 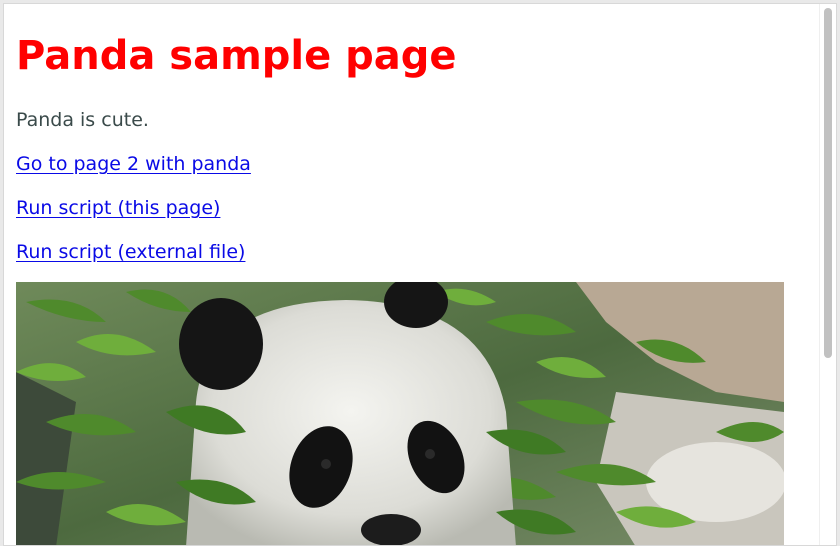 I want to click on page2-link: Go to page 2 with panda, so click(x=133, y=164).